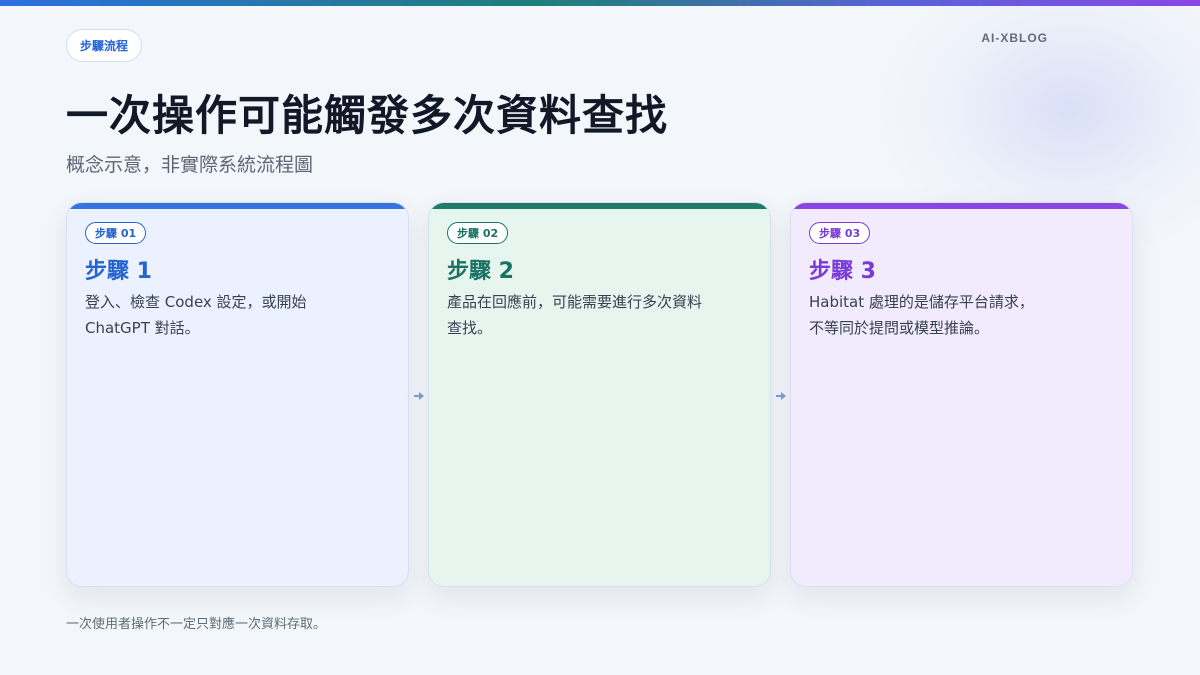 This screenshot has height=675, width=1200. What do you see at coordinates (478, 233) in the screenshot?
I see `step-badge: 步驟 02` at bounding box center [478, 233].